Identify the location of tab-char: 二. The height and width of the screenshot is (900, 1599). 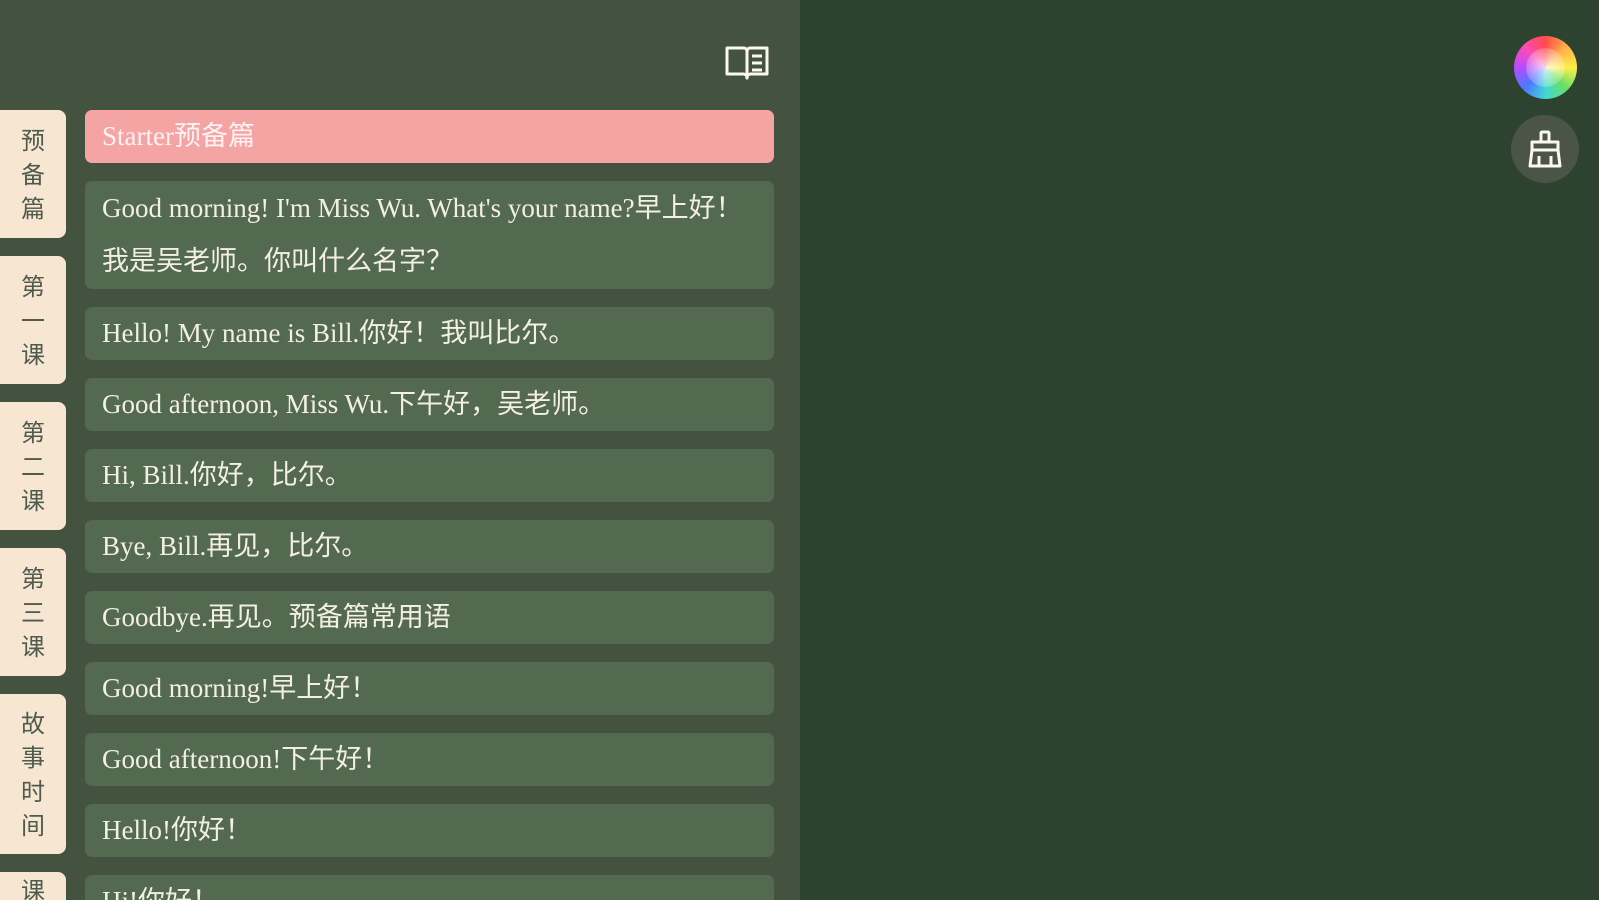
(33, 467).